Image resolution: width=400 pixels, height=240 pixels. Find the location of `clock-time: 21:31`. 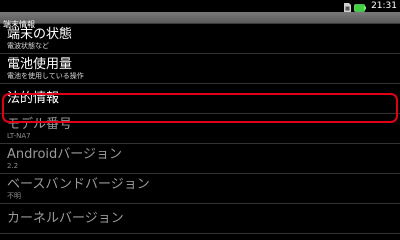

clock-time: 21:31 is located at coordinates (384, 6).